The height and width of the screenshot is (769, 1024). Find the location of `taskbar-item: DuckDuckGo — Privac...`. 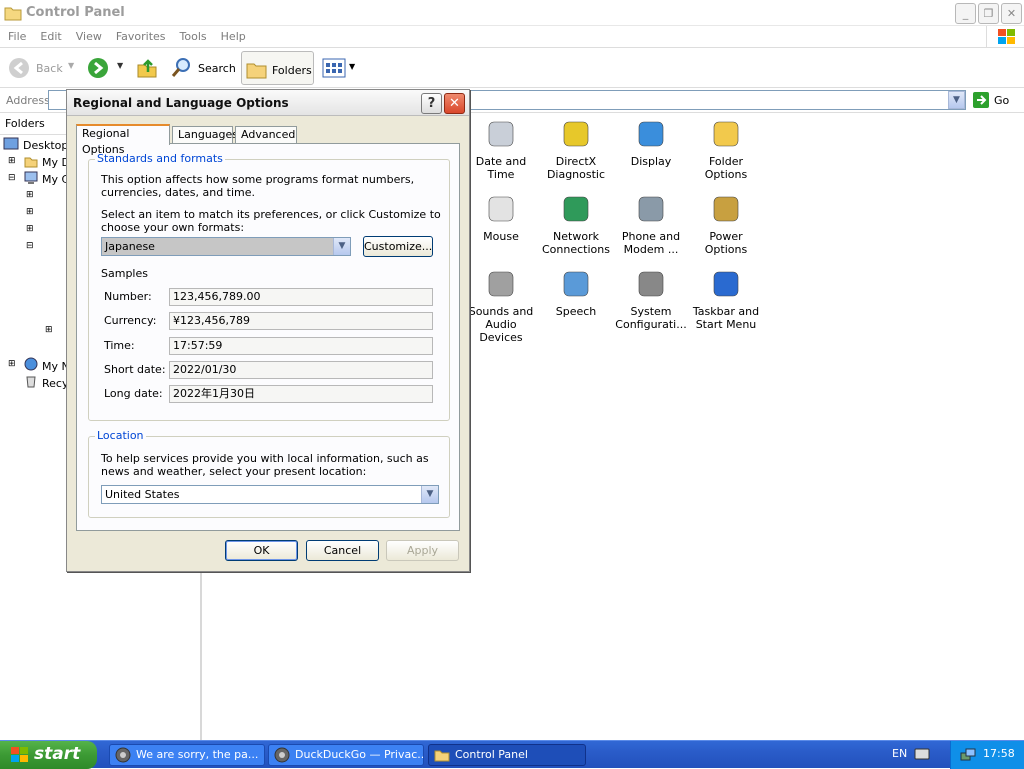

taskbar-item: DuckDuckGo — Privac... is located at coordinates (346, 755).